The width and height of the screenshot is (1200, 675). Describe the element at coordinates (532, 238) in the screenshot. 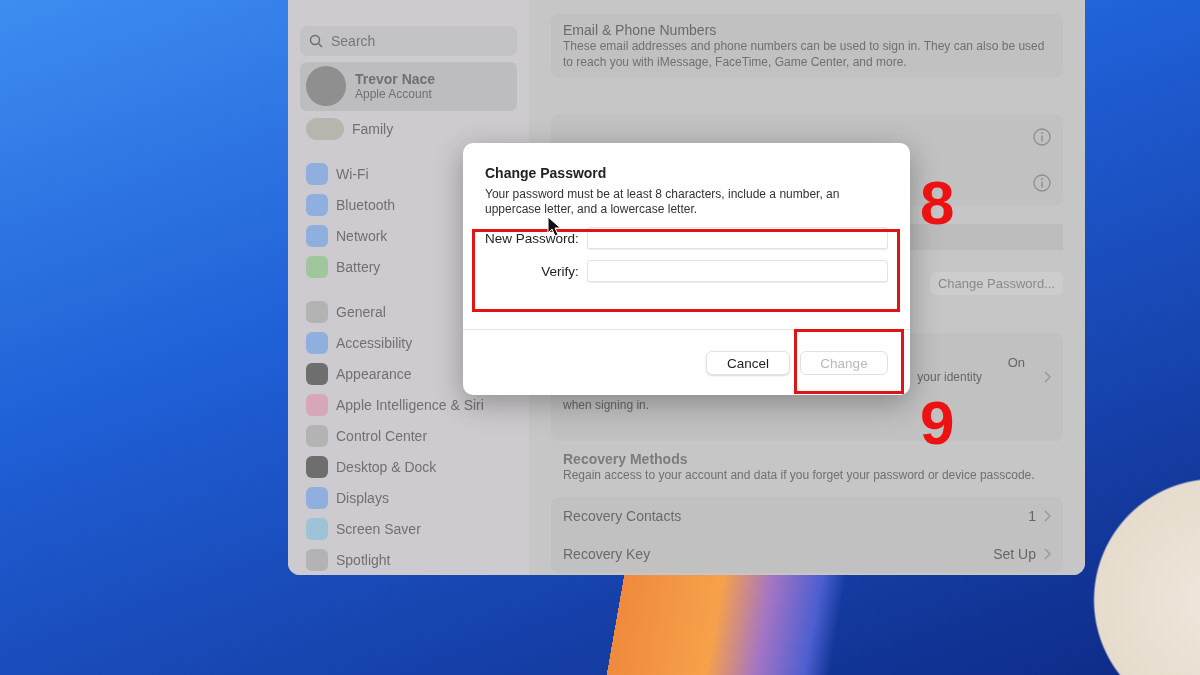

I see `field-label: New Password:` at that location.